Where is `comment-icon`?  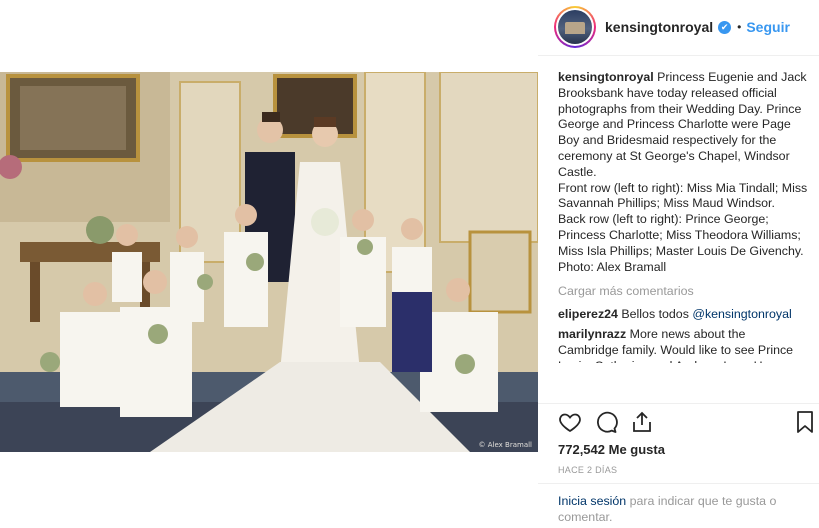 comment-icon is located at coordinates (606, 424).